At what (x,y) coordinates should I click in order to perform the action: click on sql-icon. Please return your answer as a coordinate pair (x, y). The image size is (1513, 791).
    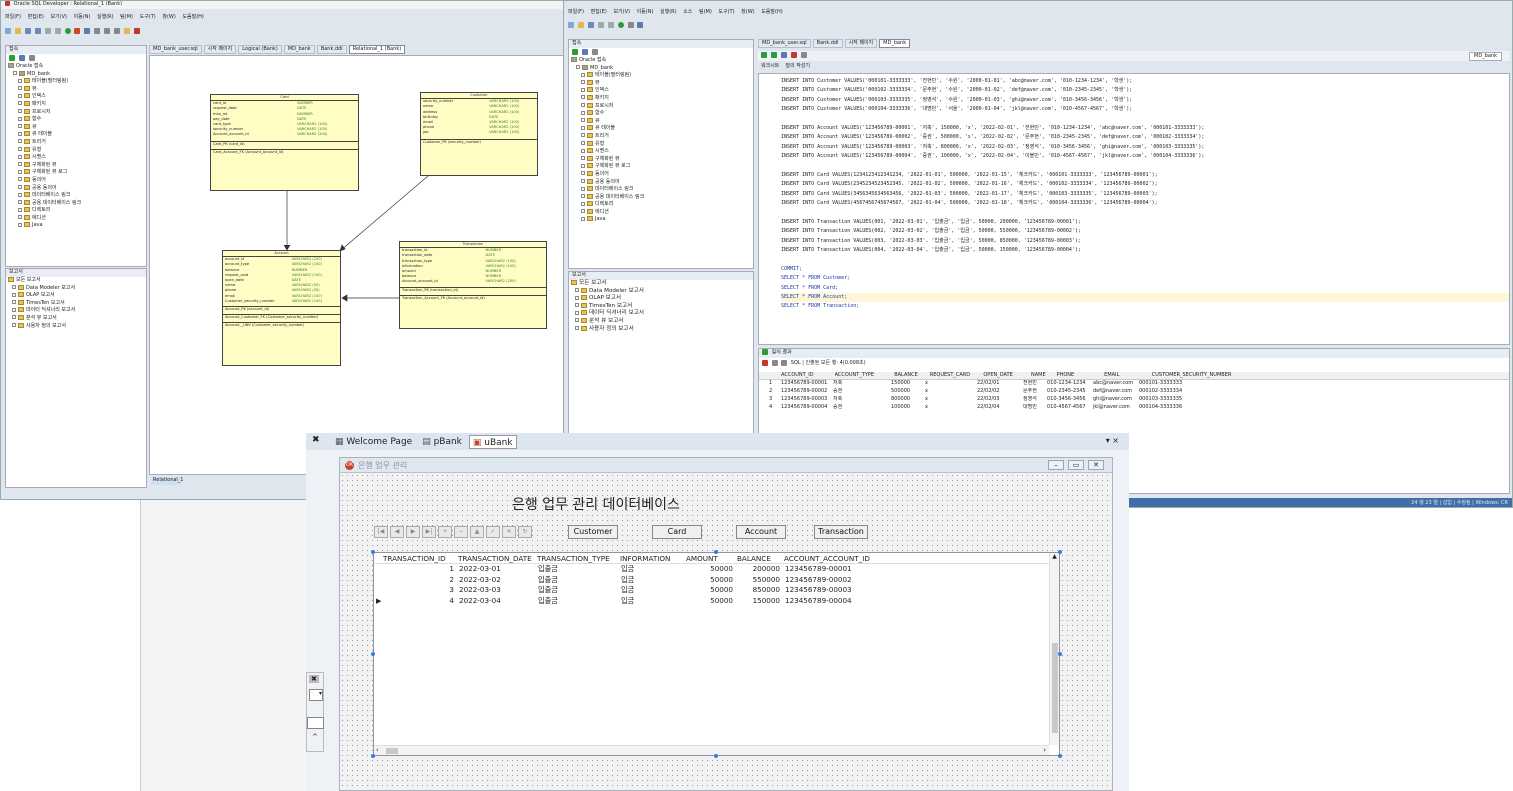
    Looking at the image, I should click on (640, 24).